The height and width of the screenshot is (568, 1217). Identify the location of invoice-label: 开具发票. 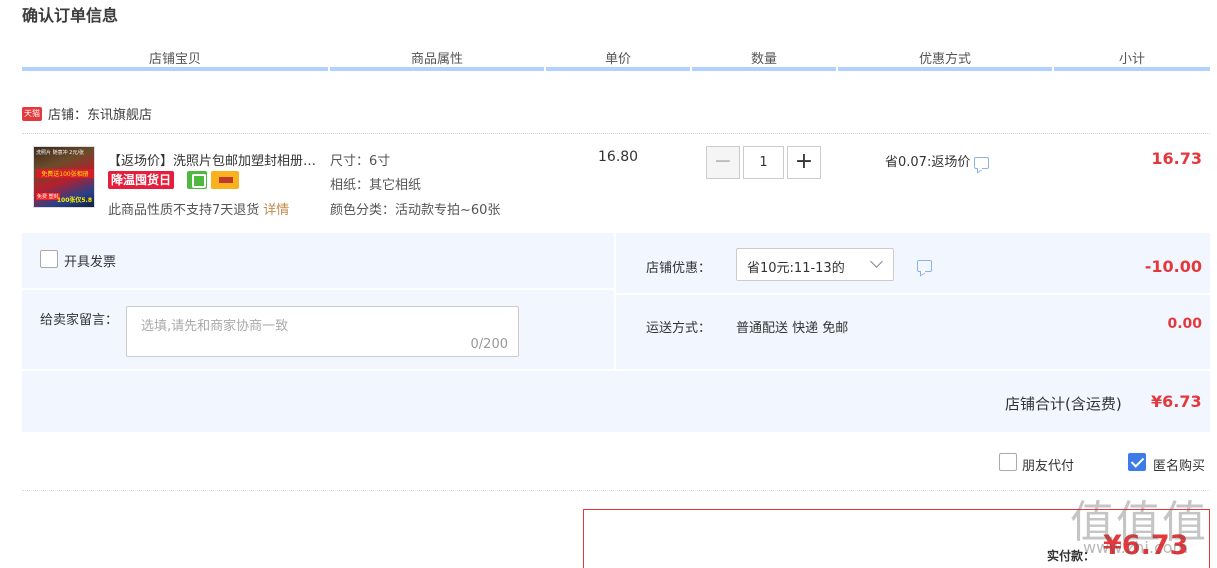
(90, 260).